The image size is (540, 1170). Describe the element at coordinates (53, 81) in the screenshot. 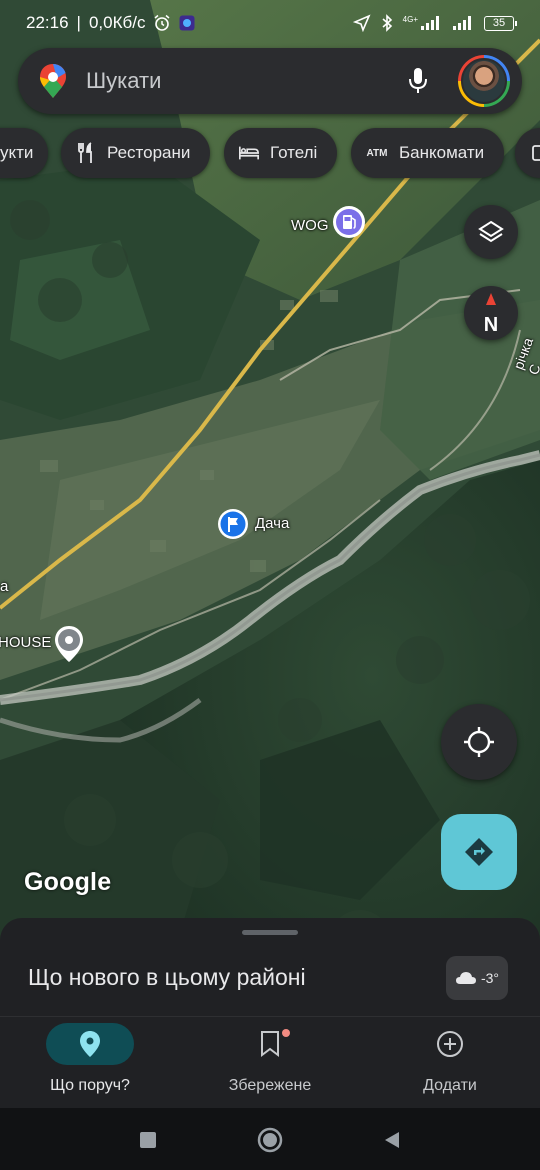

I see `maps-logo-icon` at that location.